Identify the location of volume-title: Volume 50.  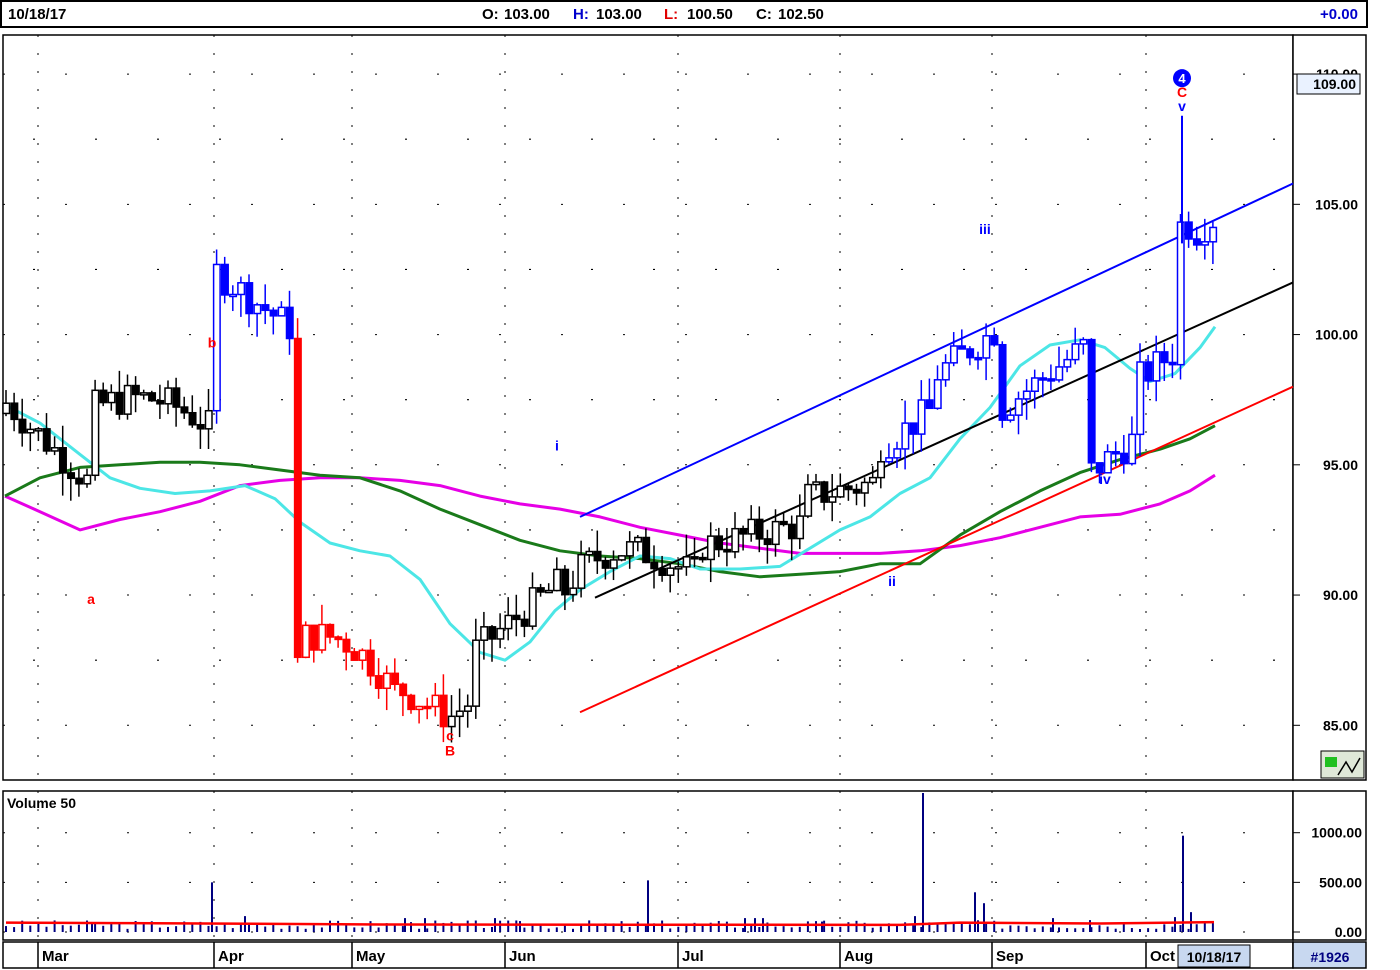
(41, 803).